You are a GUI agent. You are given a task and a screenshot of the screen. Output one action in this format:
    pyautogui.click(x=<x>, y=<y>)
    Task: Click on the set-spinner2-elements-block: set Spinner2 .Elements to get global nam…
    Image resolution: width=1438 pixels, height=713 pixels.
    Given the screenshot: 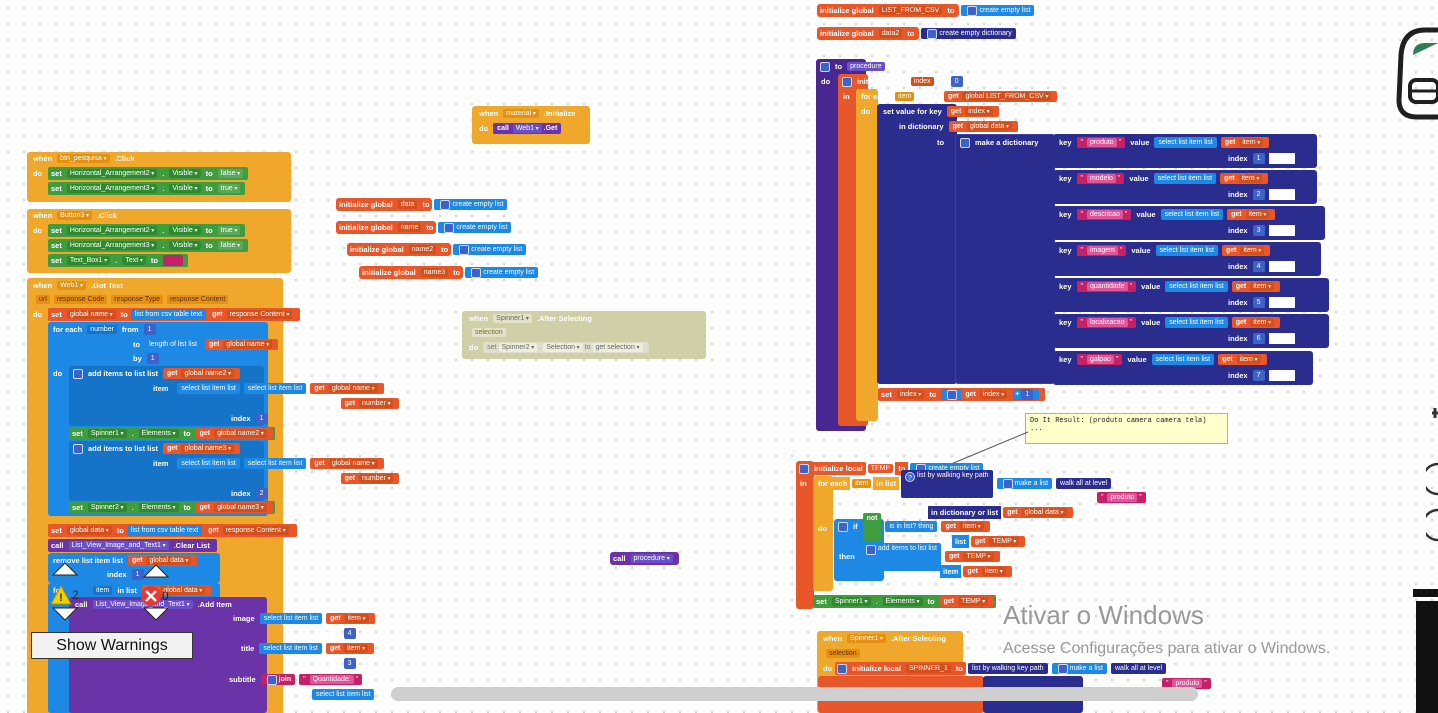 What is the action you would take?
    pyautogui.click(x=172, y=507)
    